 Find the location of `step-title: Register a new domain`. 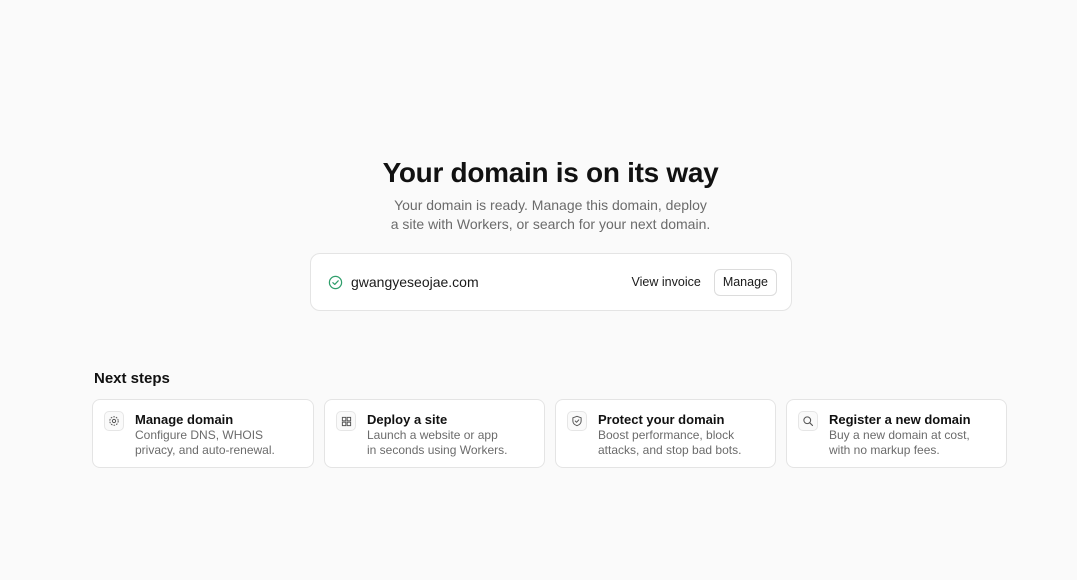

step-title: Register a new domain is located at coordinates (900, 419).